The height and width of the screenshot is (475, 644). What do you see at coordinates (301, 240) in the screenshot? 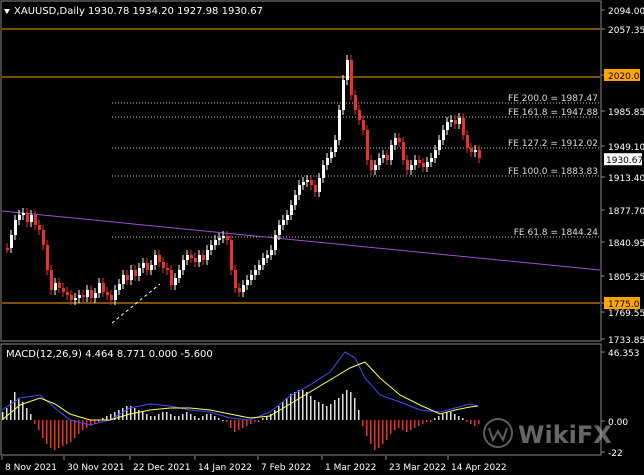
I see `trendline` at bounding box center [301, 240].